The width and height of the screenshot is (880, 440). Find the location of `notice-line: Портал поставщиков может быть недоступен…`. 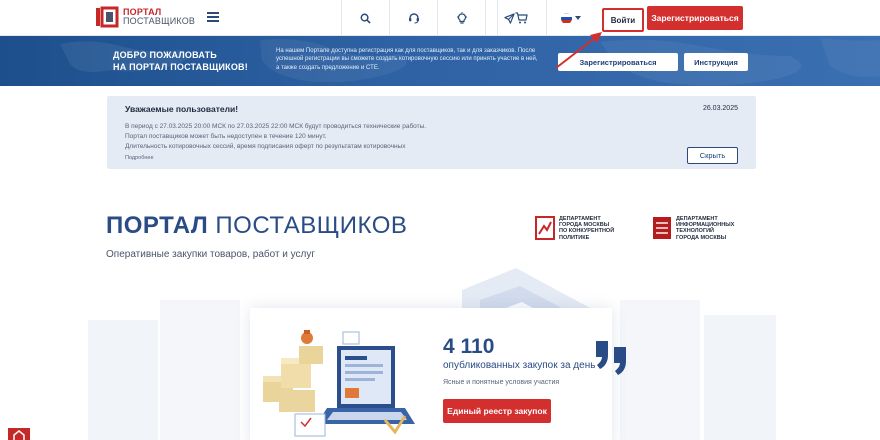

notice-line: Портал поставщиков может быть недоступен… is located at coordinates (226, 136).